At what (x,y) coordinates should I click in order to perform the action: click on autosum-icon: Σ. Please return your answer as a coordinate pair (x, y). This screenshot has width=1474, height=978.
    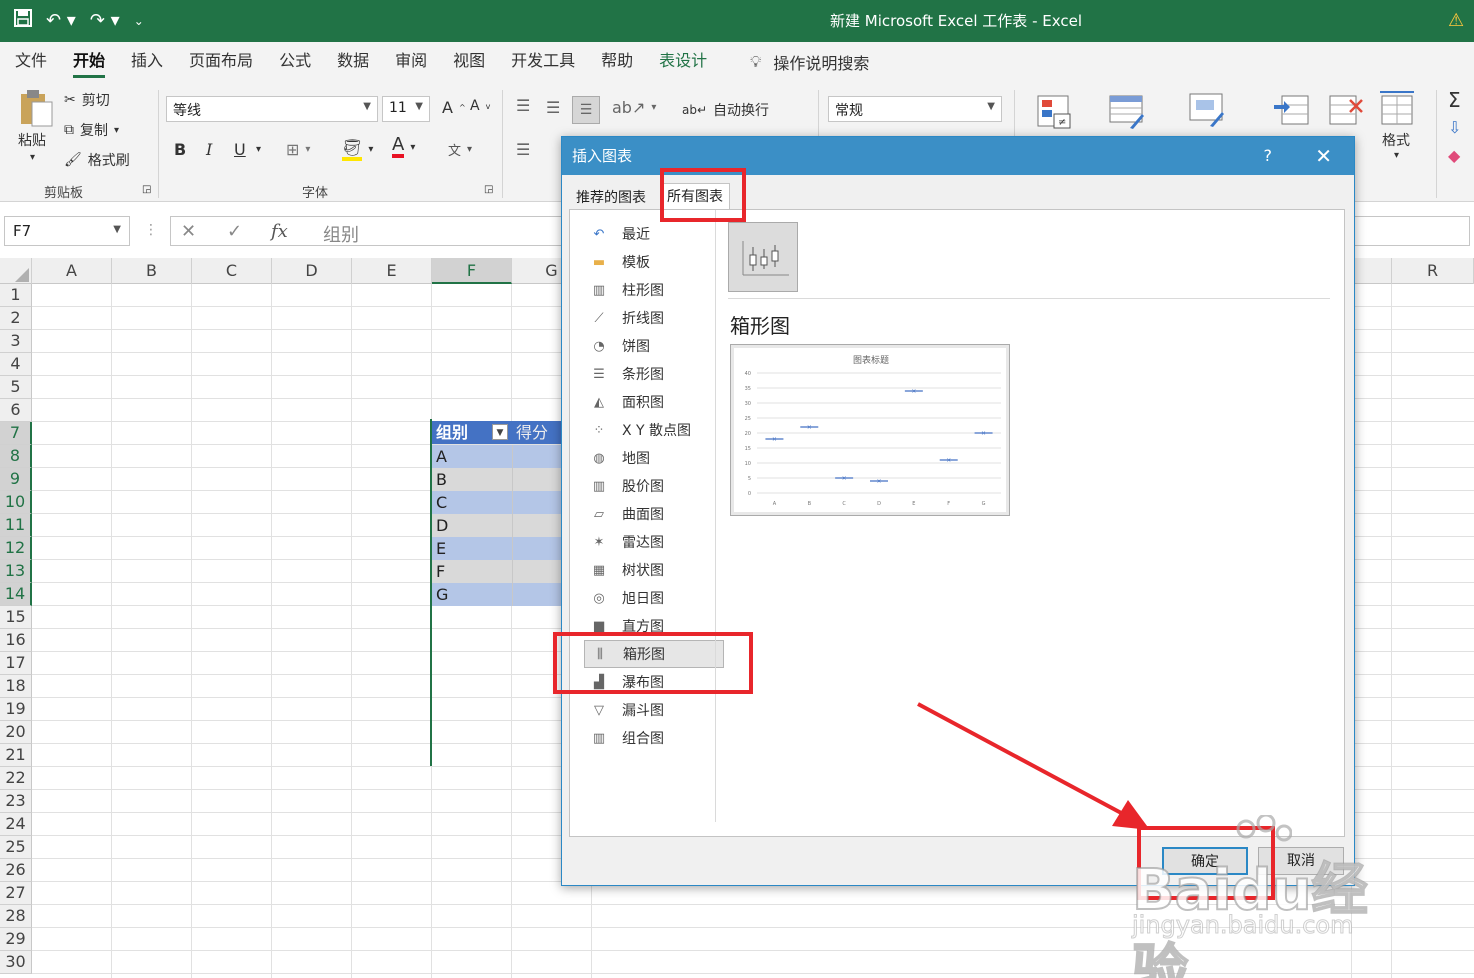
    Looking at the image, I should click on (1454, 100).